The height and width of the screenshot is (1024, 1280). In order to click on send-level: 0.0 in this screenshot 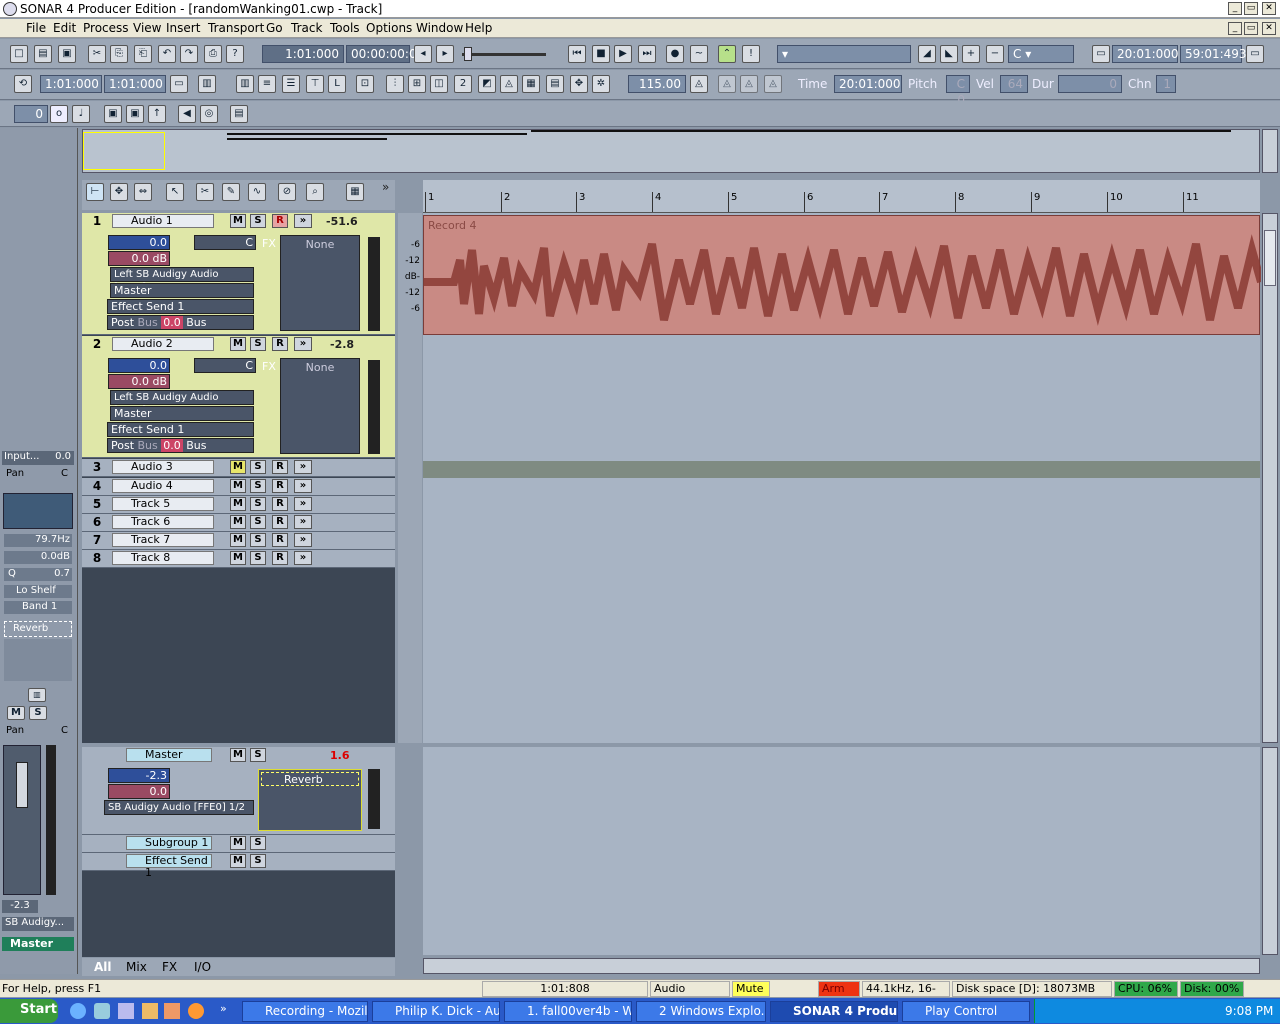, I will do `click(172, 322)`.